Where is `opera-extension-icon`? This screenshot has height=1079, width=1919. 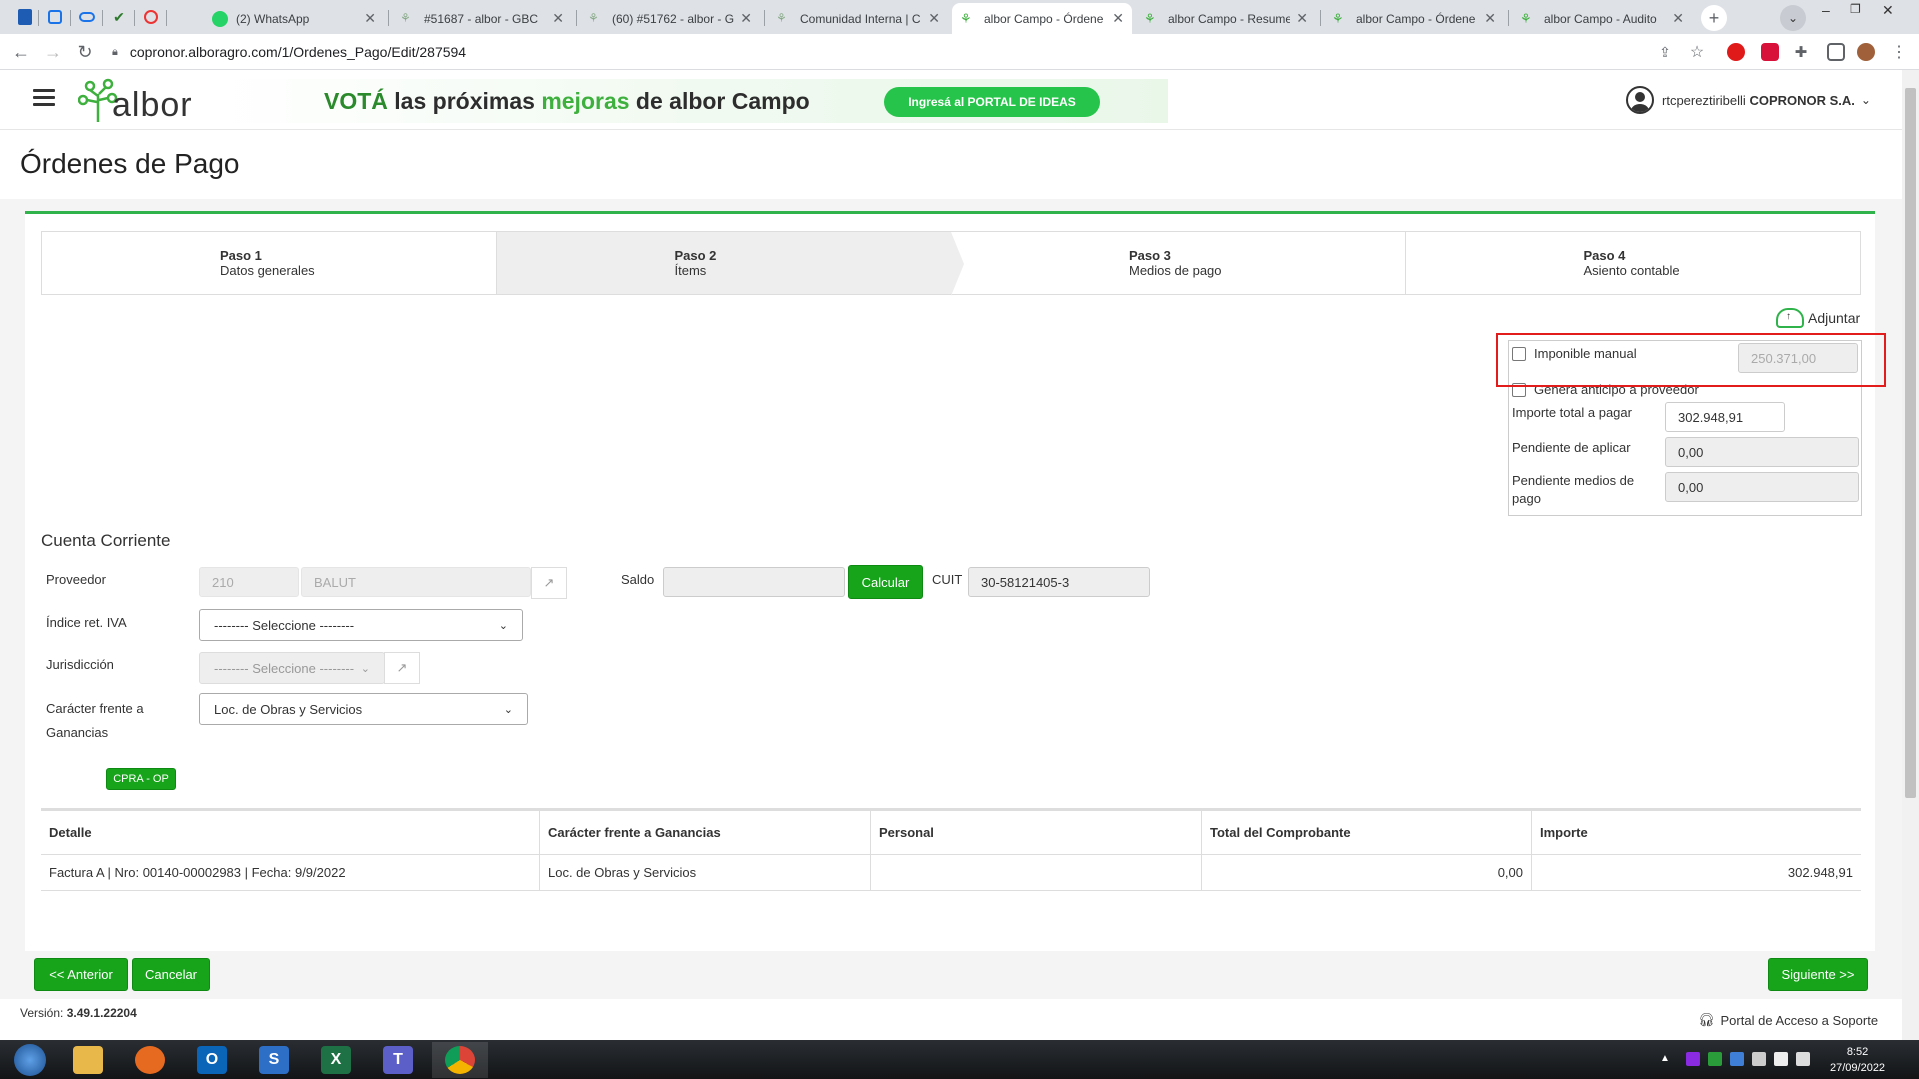
opera-extension-icon is located at coordinates (1736, 52).